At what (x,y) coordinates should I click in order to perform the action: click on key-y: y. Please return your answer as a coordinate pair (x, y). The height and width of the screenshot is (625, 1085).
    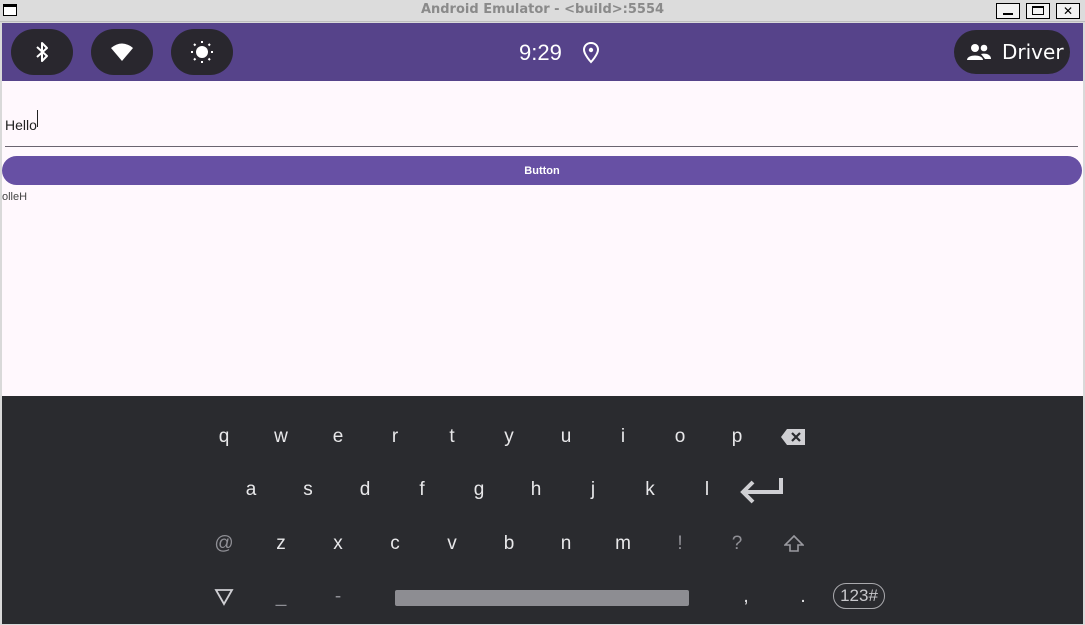
    Looking at the image, I should click on (509, 437).